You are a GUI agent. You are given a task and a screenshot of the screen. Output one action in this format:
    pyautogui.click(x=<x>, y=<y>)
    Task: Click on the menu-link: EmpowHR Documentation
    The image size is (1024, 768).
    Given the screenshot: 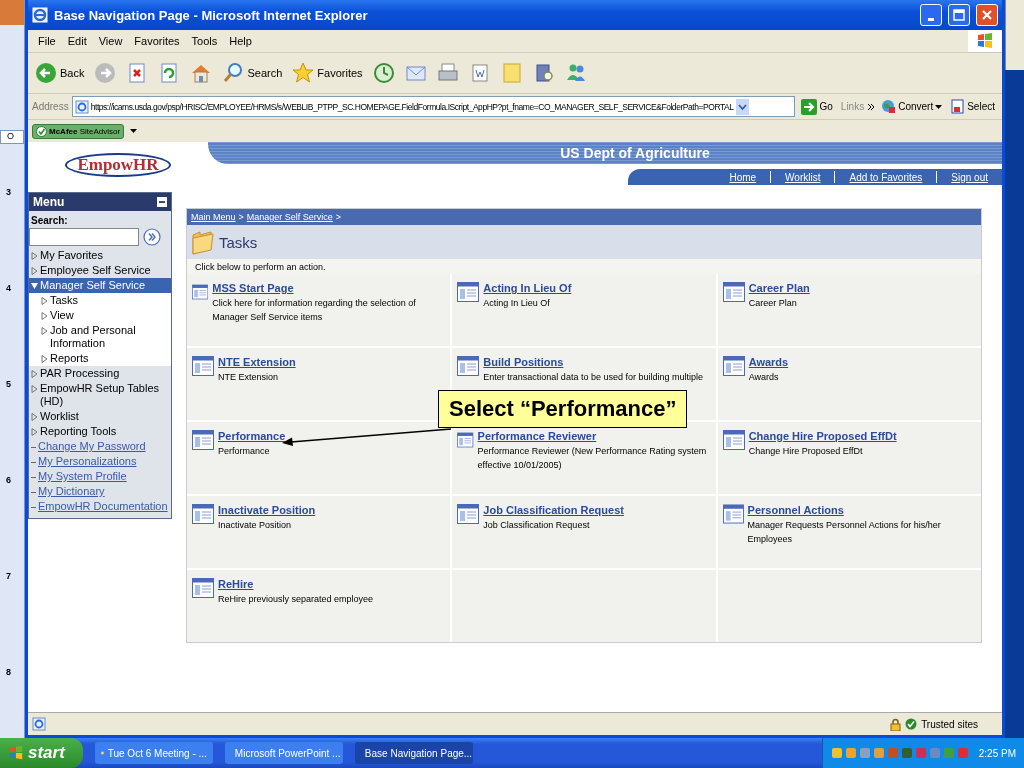 What is the action you would take?
    pyautogui.click(x=103, y=506)
    